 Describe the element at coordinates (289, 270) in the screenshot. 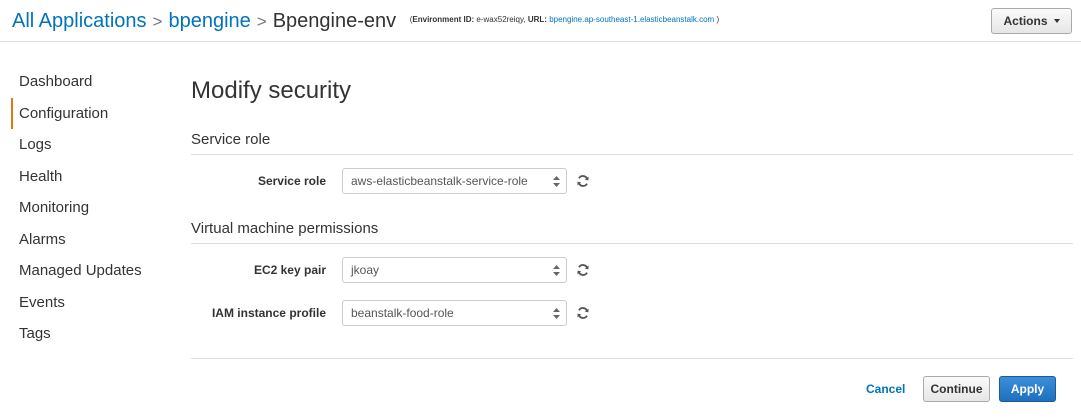

I see `ec2-key-pair-label: EC2 key pair` at that location.